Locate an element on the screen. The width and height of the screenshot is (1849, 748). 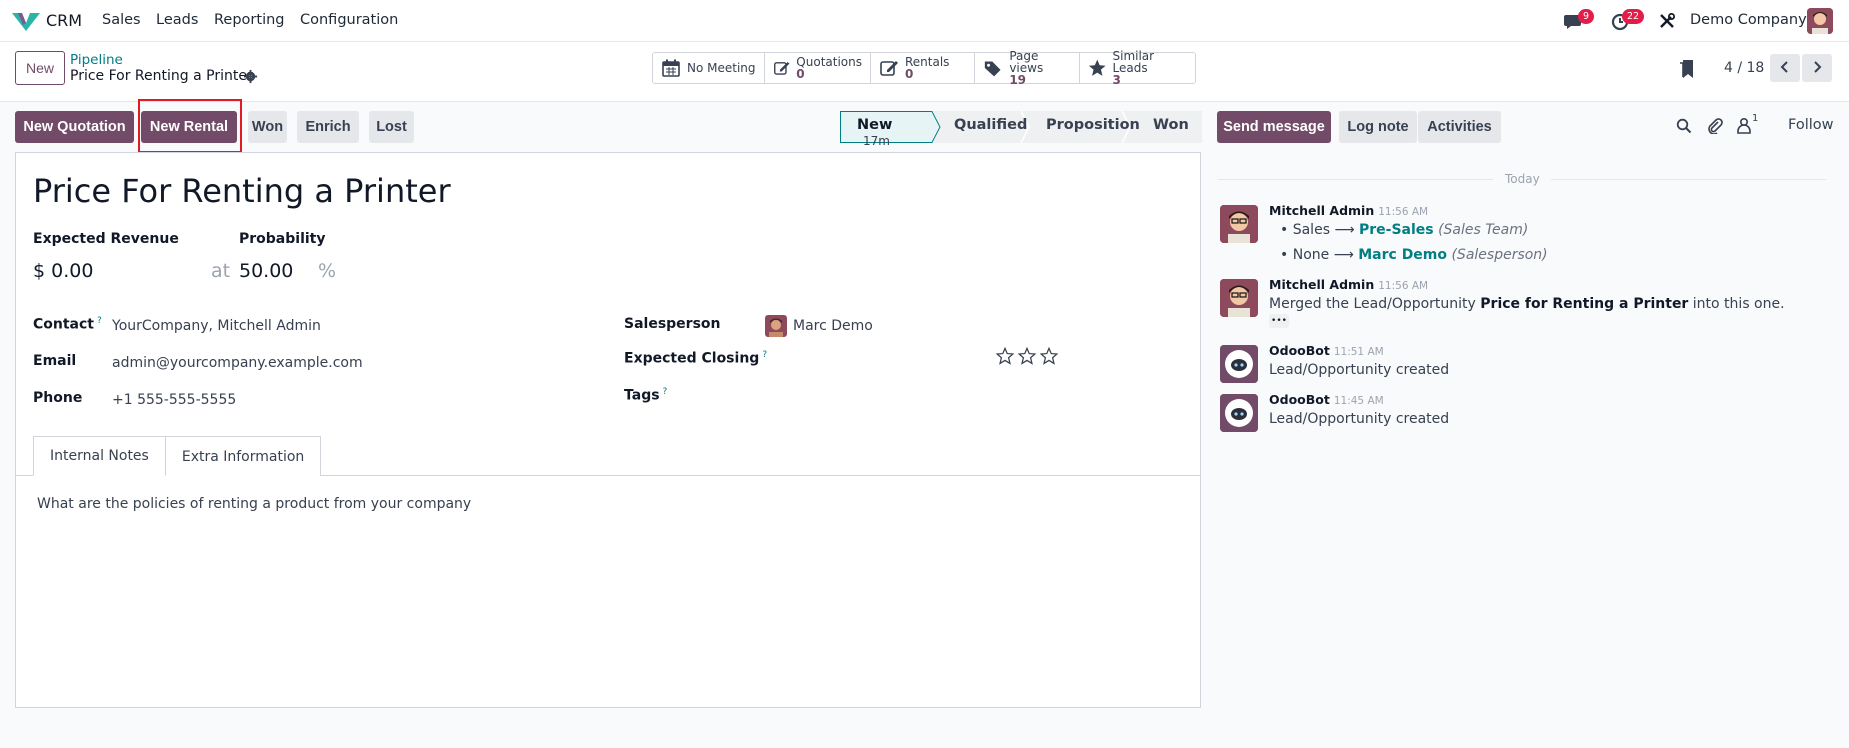
message-author: OdooBot 11:51 AM is located at coordinates (1326, 350).